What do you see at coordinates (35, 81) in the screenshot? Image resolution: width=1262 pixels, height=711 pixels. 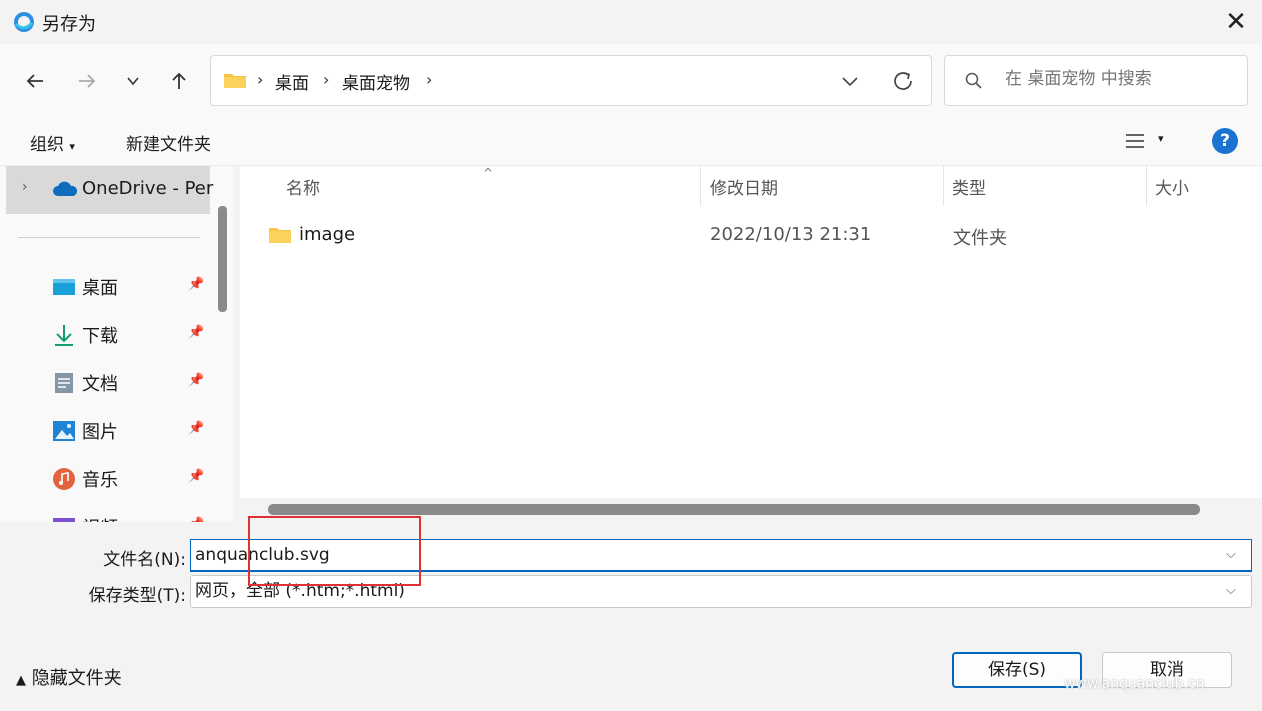 I see `back-arrow-icon` at bounding box center [35, 81].